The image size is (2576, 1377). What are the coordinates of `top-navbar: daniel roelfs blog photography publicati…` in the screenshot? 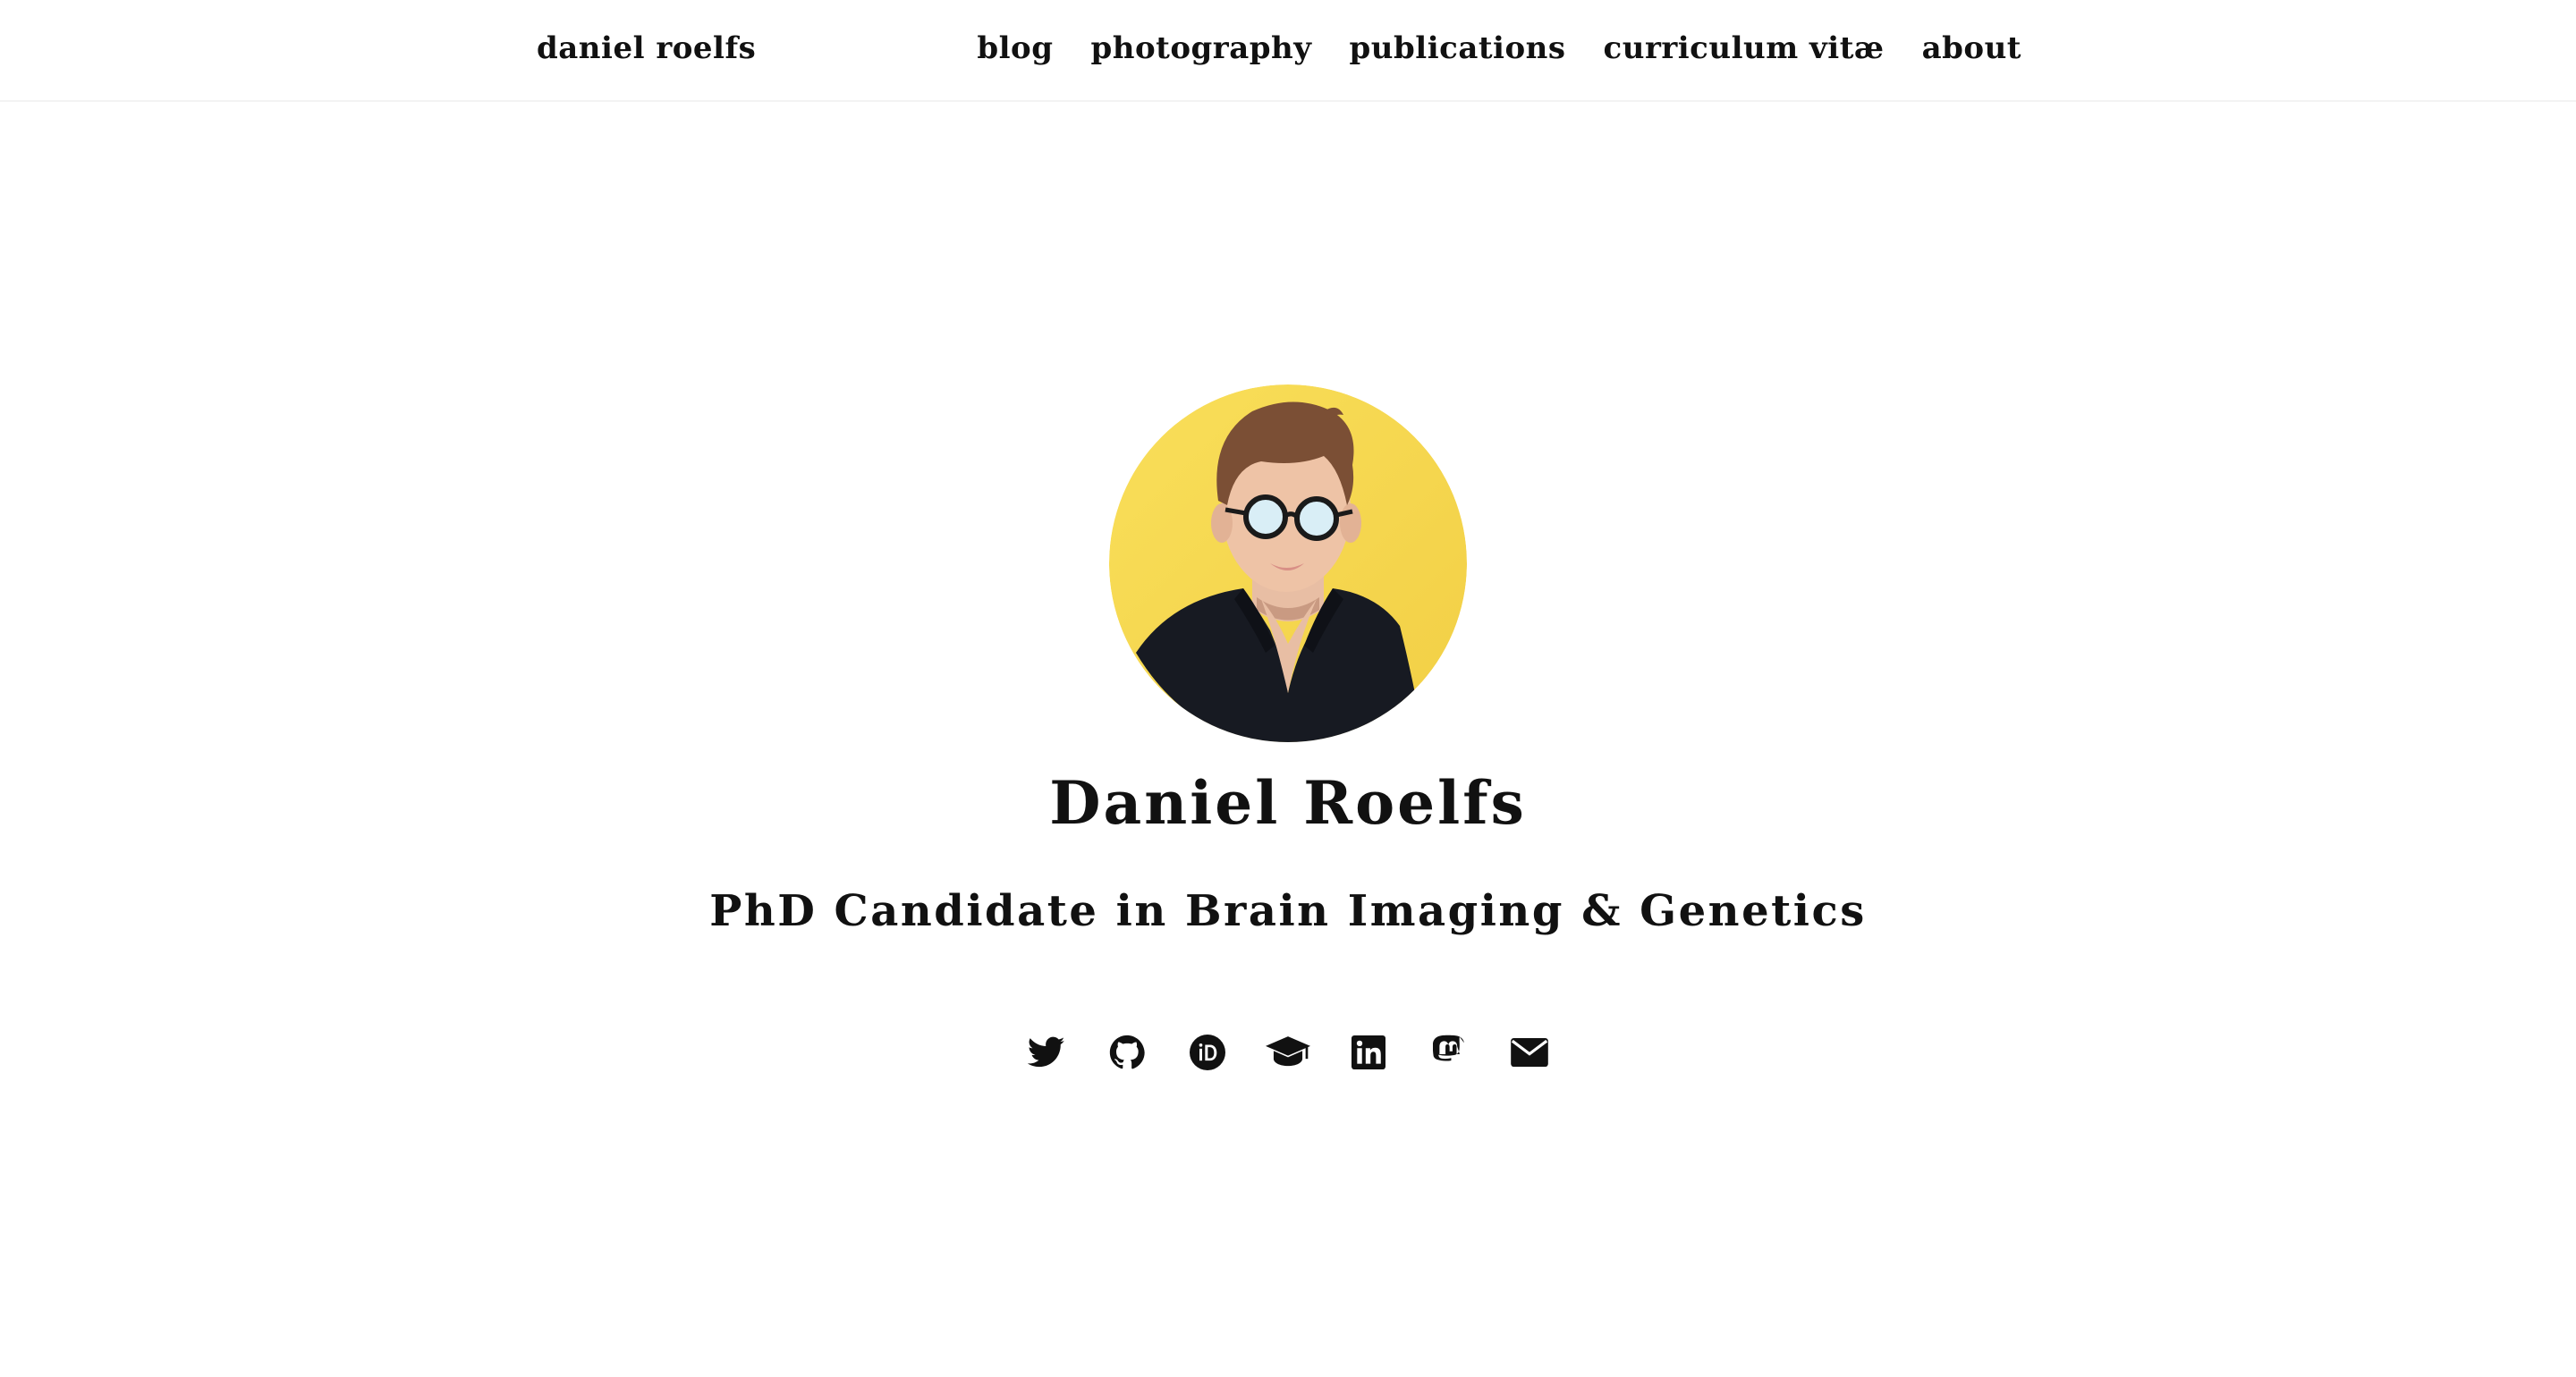 It's located at (1288, 51).